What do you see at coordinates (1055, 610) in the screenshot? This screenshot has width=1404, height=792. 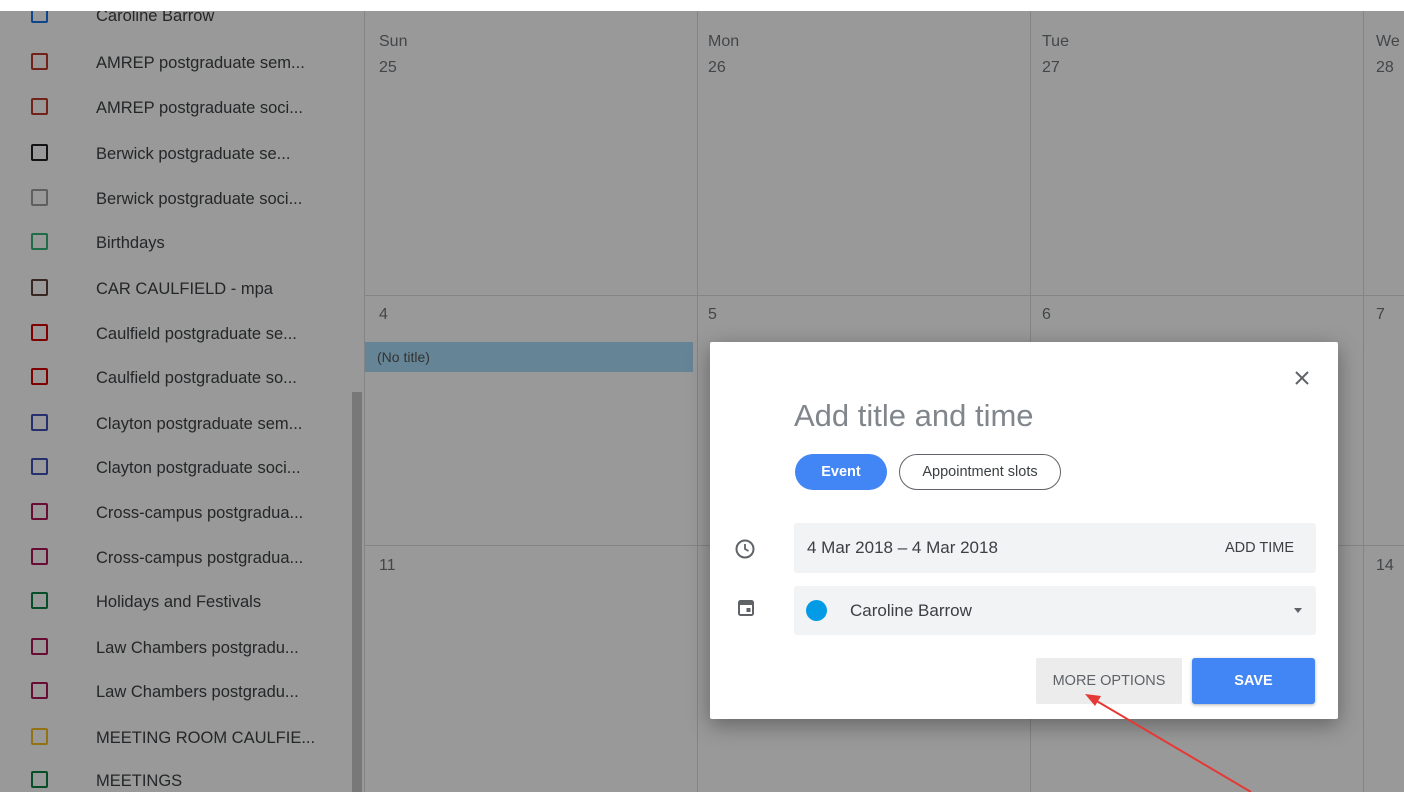 I see `calendar-select: Caroline Barrow` at bounding box center [1055, 610].